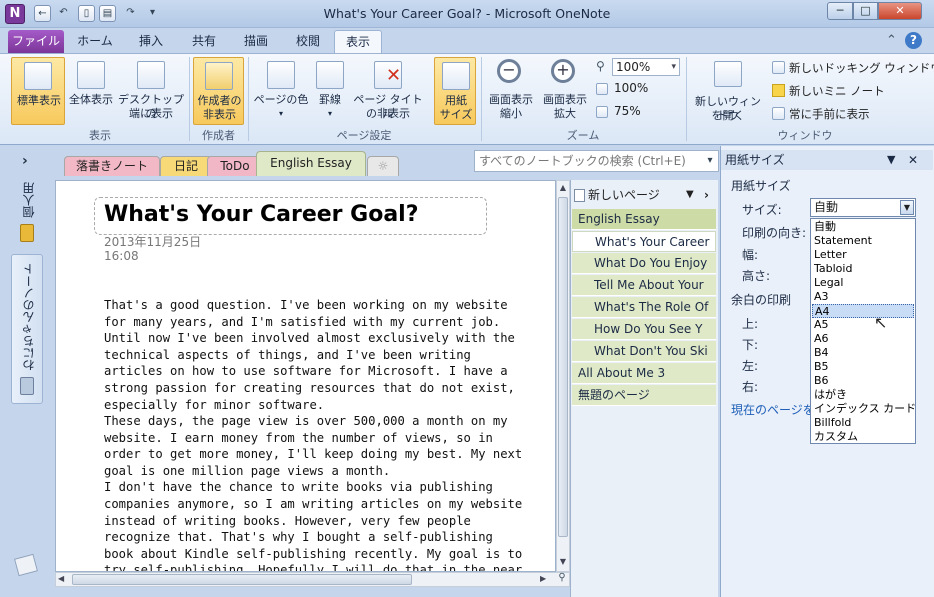 This screenshot has width=934, height=597. Describe the element at coordinates (865, 11) in the screenshot. I see `maximize-button: □` at that location.